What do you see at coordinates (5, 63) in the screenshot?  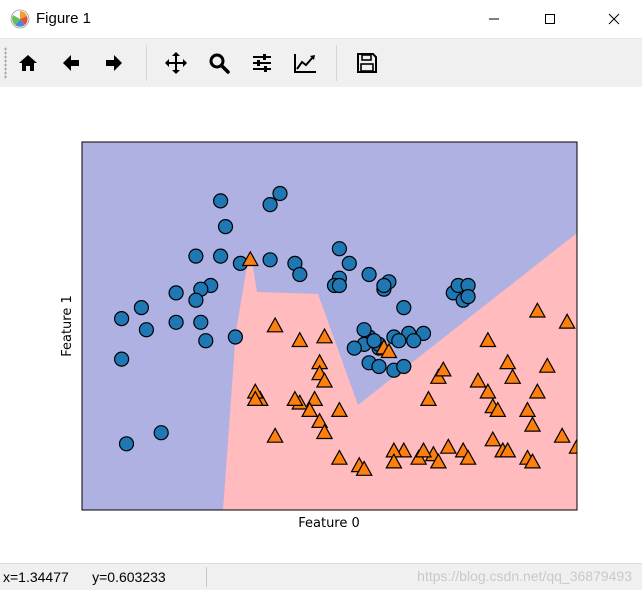 I see `toolbar-grip` at bounding box center [5, 63].